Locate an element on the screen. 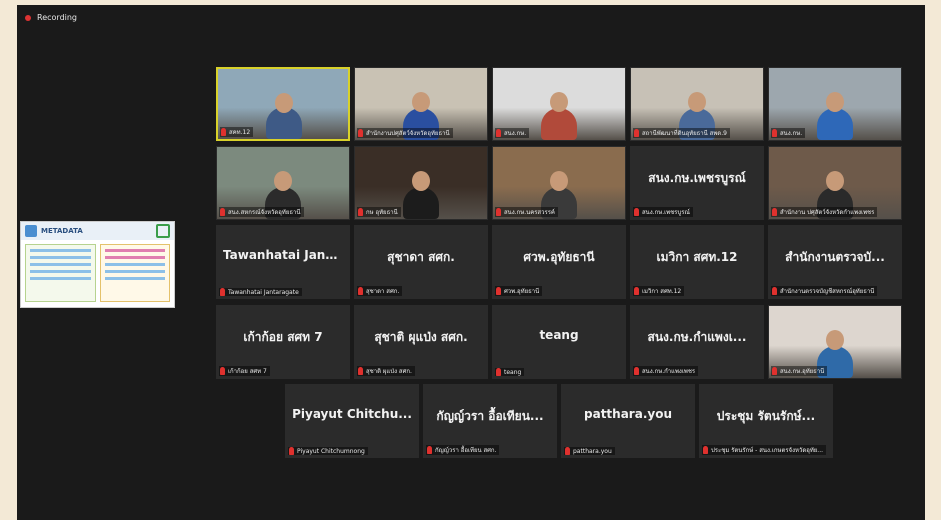 The width and height of the screenshot is (941, 520). participant-nameplate: Tawanhatai Jantaragate is located at coordinates (260, 292).